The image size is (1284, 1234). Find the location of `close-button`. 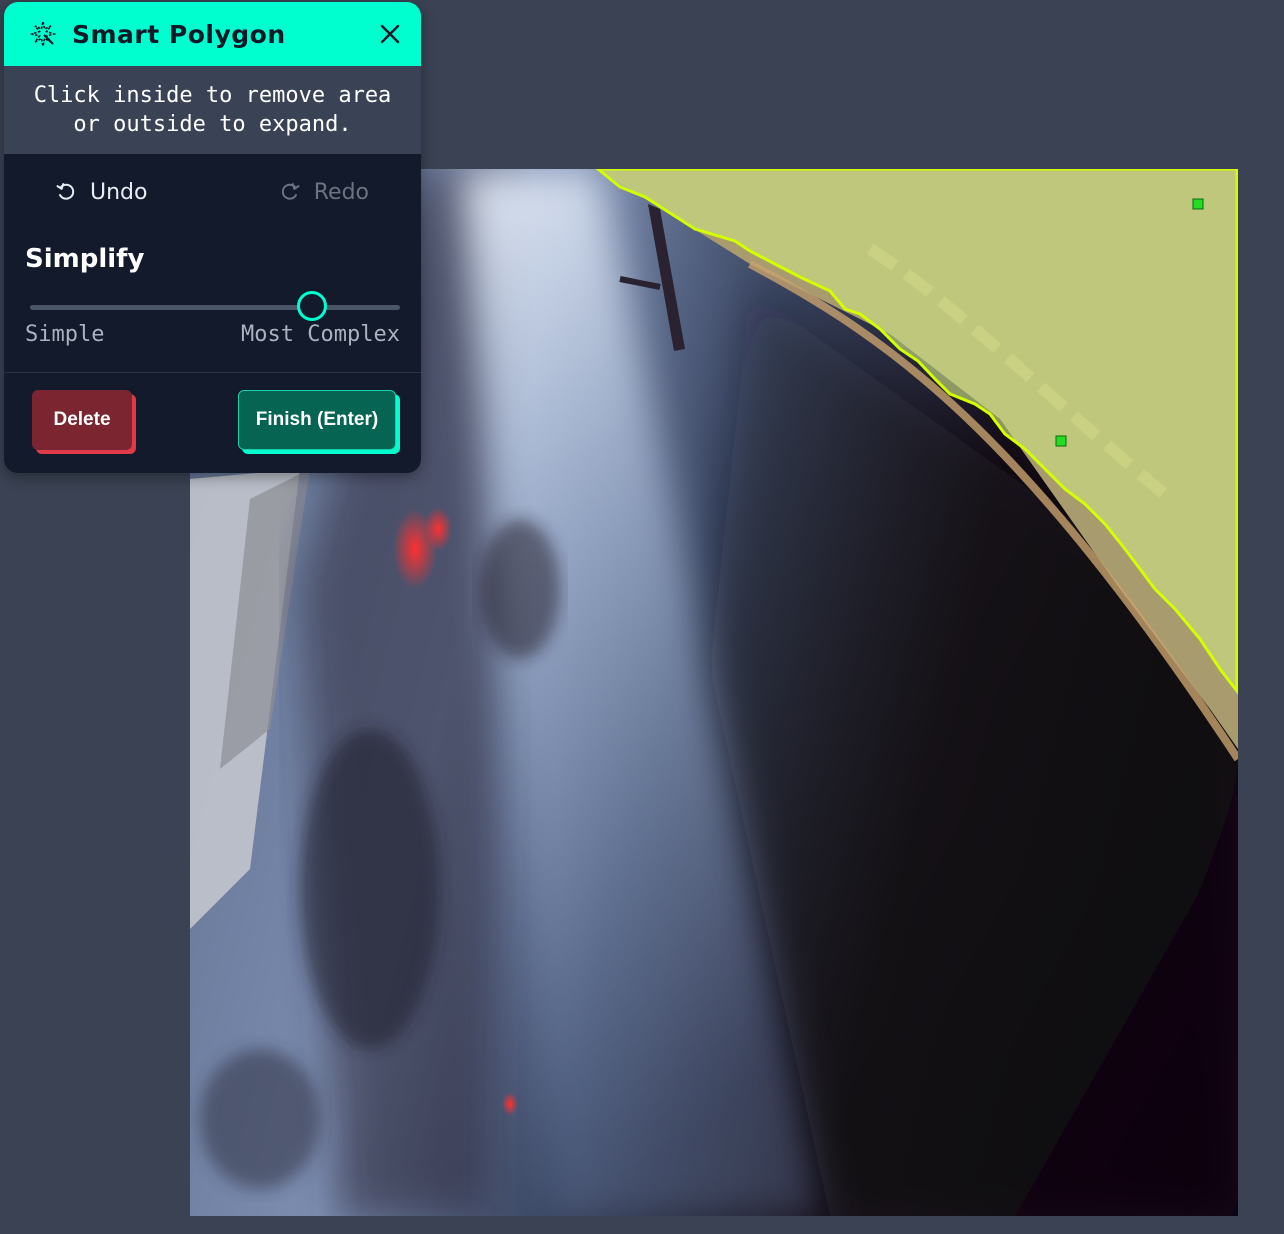

close-button is located at coordinates (390, 34).